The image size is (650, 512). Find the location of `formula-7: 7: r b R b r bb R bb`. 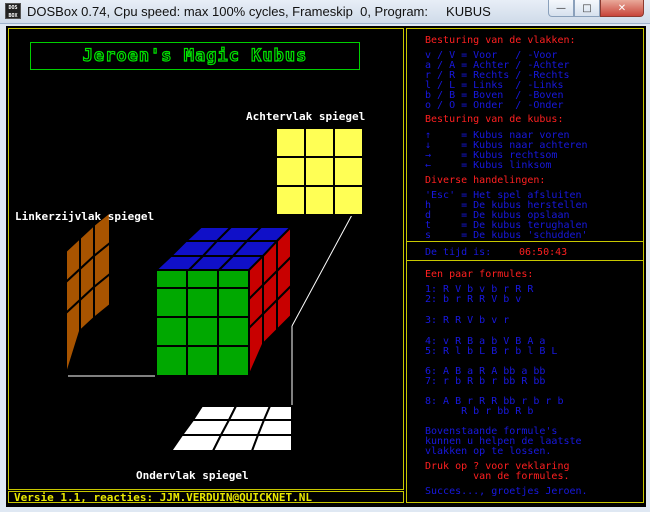

formula-7: 7: r b R b r bb R bb is located at coordinates (485, 381).